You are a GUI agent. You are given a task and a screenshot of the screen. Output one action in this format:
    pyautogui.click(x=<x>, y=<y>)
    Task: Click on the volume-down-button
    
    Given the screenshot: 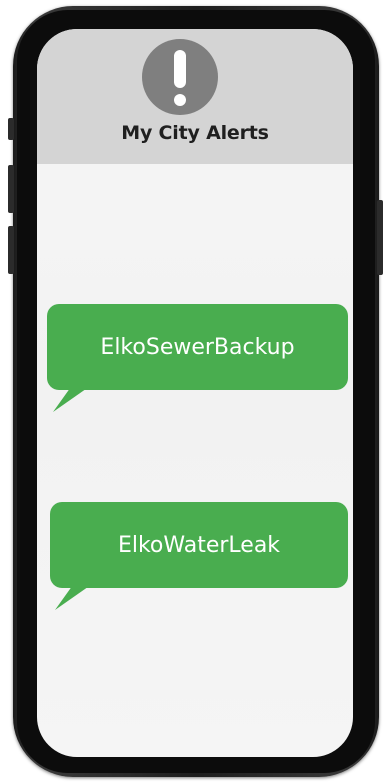 What is the action you would take?
    pyautogui.click(x=11, y=250)
    